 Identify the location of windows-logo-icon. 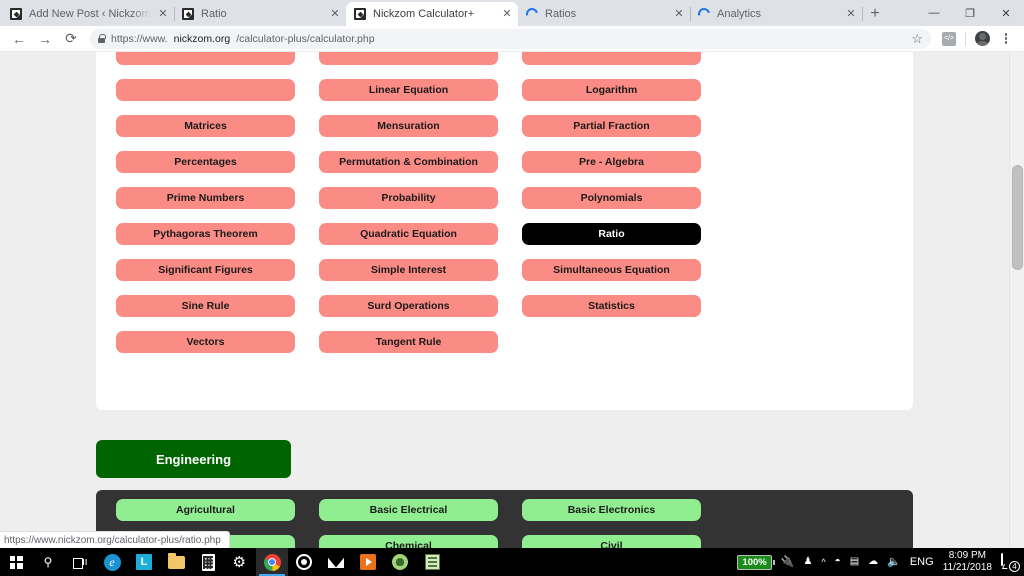
(16, 562).